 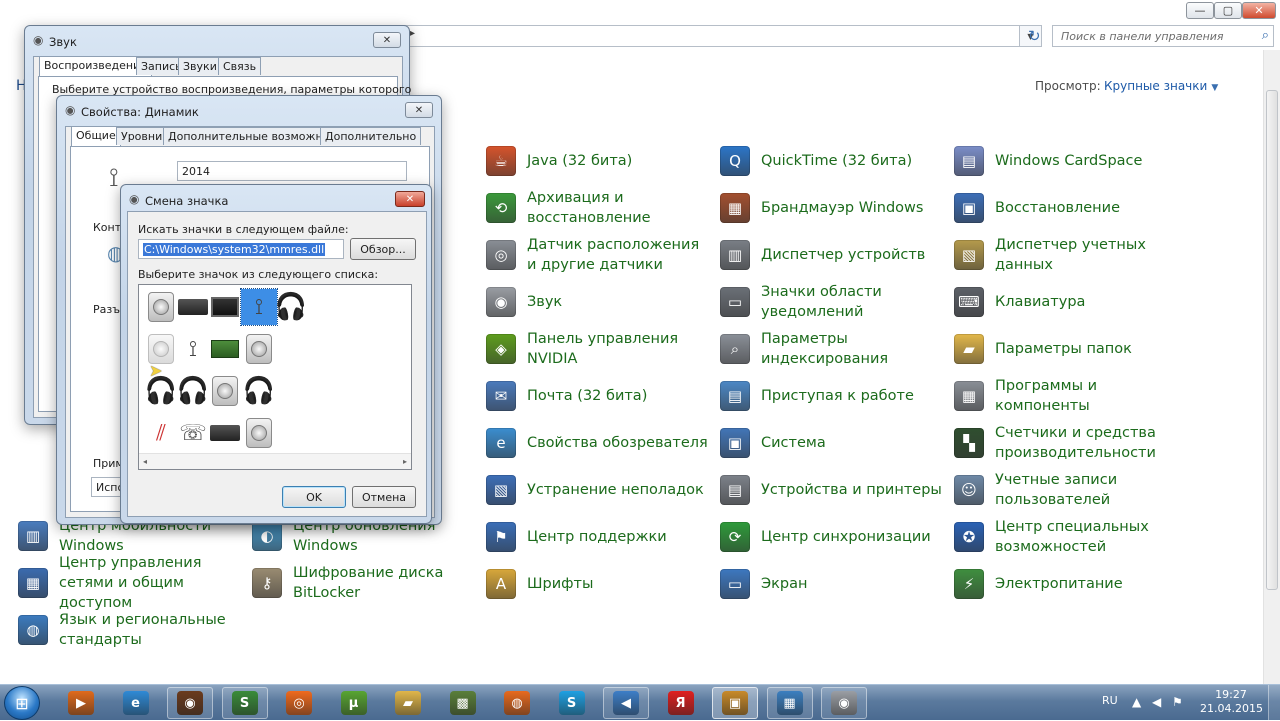 I want to click on microphone-icon: ⟟, so click(x=193, y=349).